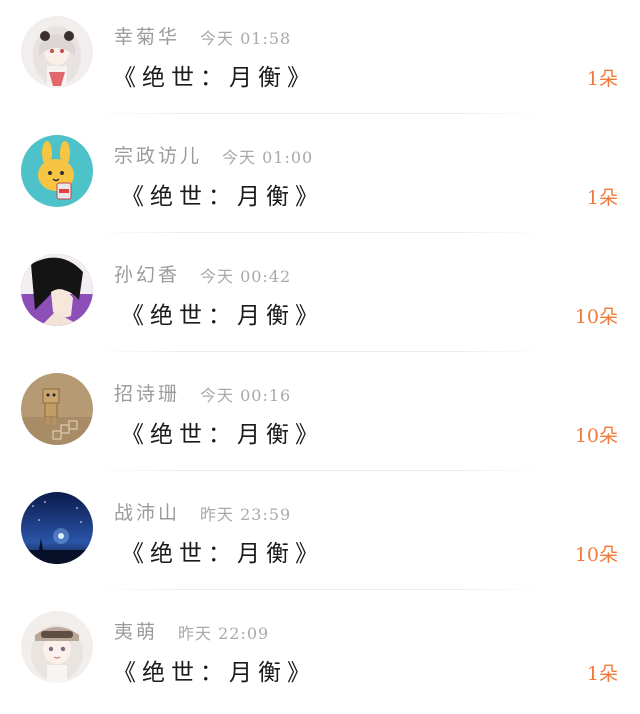 This screenshot has height=714, width=640. Describe the element at coordinates (136, 632) in the screenshot. I see `sender-name: 夷萌` at that location.